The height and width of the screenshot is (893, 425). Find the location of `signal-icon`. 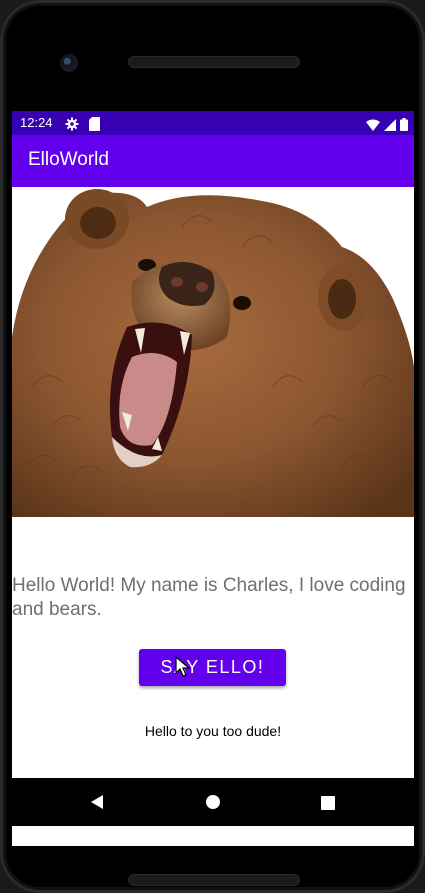

signal-icon is located at coordinates (390, 125).